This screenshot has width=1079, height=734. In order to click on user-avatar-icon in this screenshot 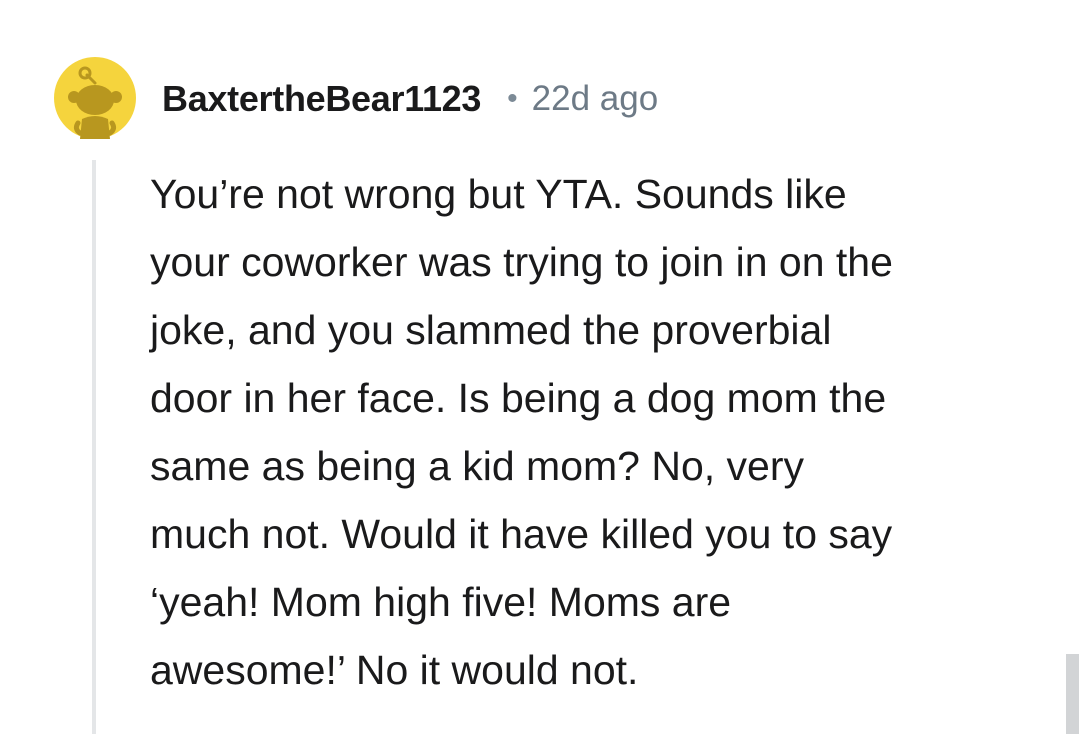, I will do `click(95, 98)`.